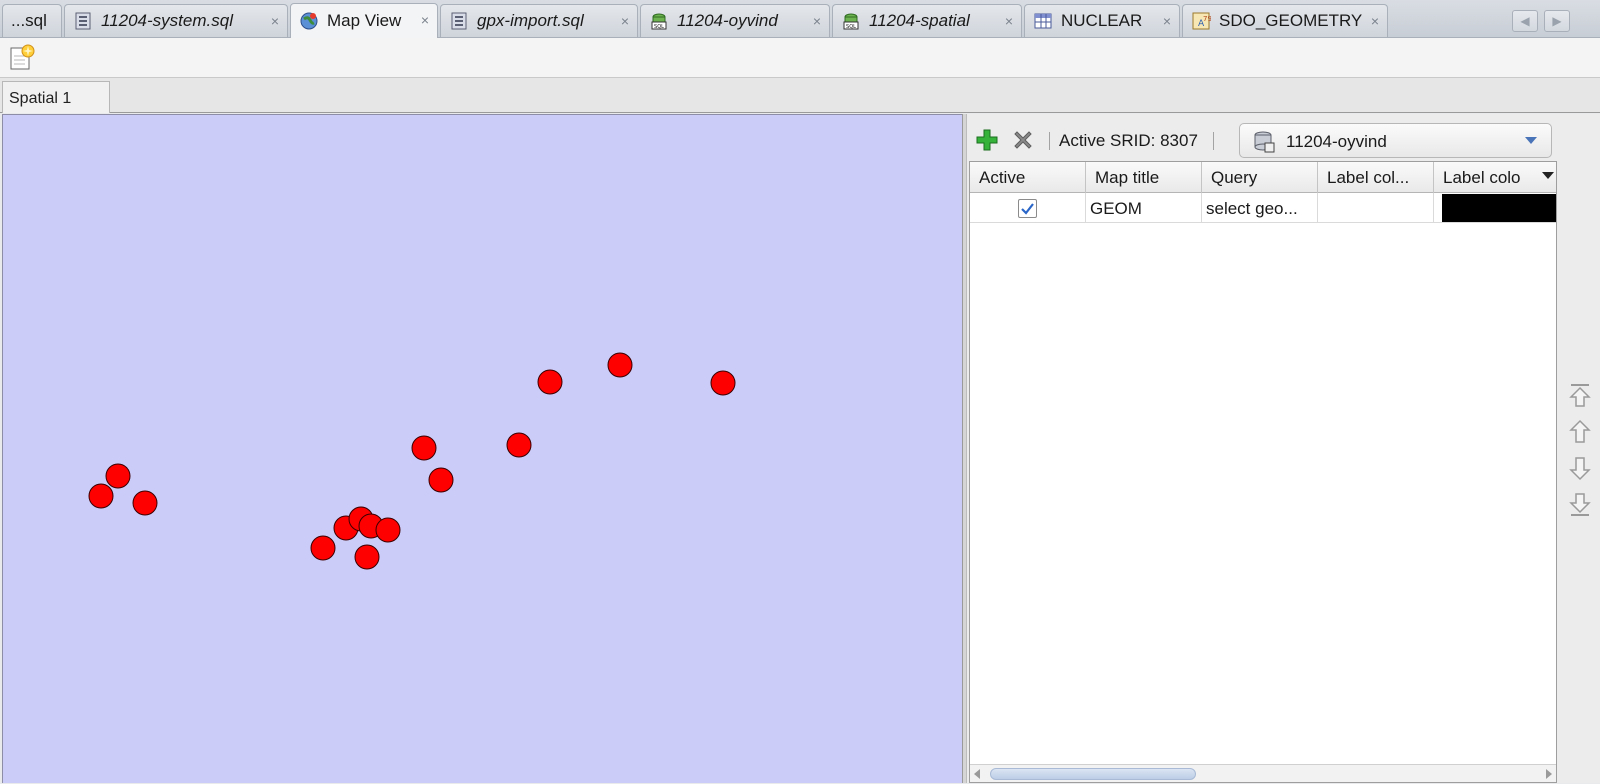 Image resolution: width=1600 pixels, height=784 pixels. I want to click on active-cell, so click(1028, 208).